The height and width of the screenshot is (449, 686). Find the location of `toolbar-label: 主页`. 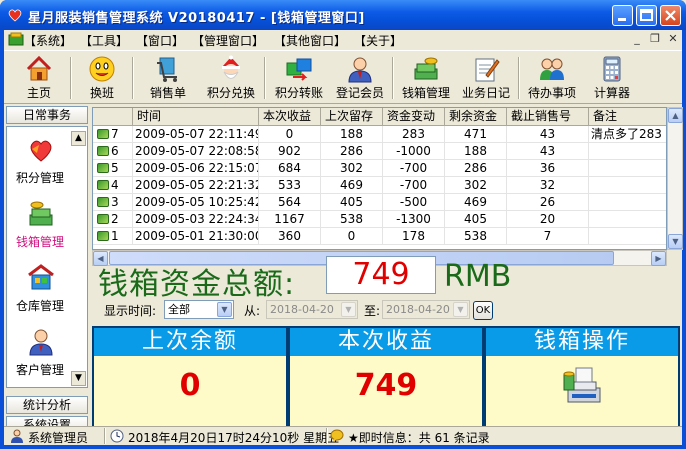

toolbar-label: 主页 is located at coordinates (38, 93).